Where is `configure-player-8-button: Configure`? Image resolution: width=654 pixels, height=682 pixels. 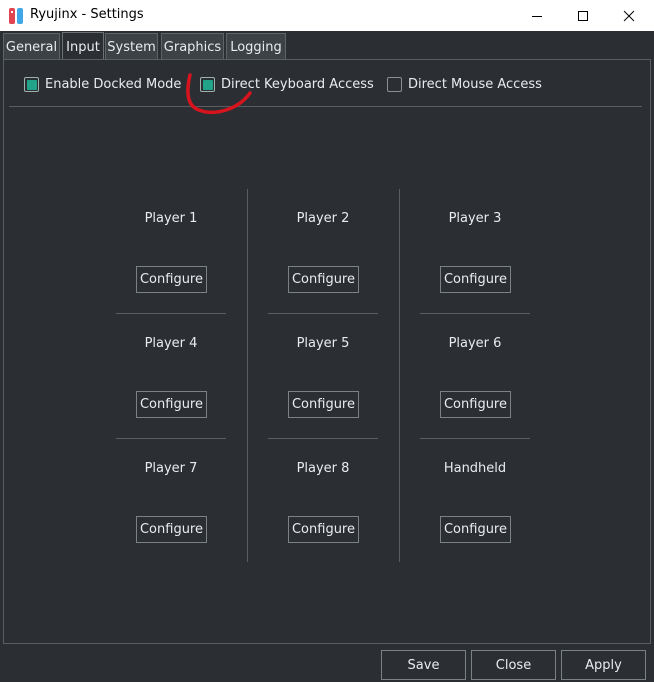 configure-player-8-button: Configure is located at coordinates (323, 529).